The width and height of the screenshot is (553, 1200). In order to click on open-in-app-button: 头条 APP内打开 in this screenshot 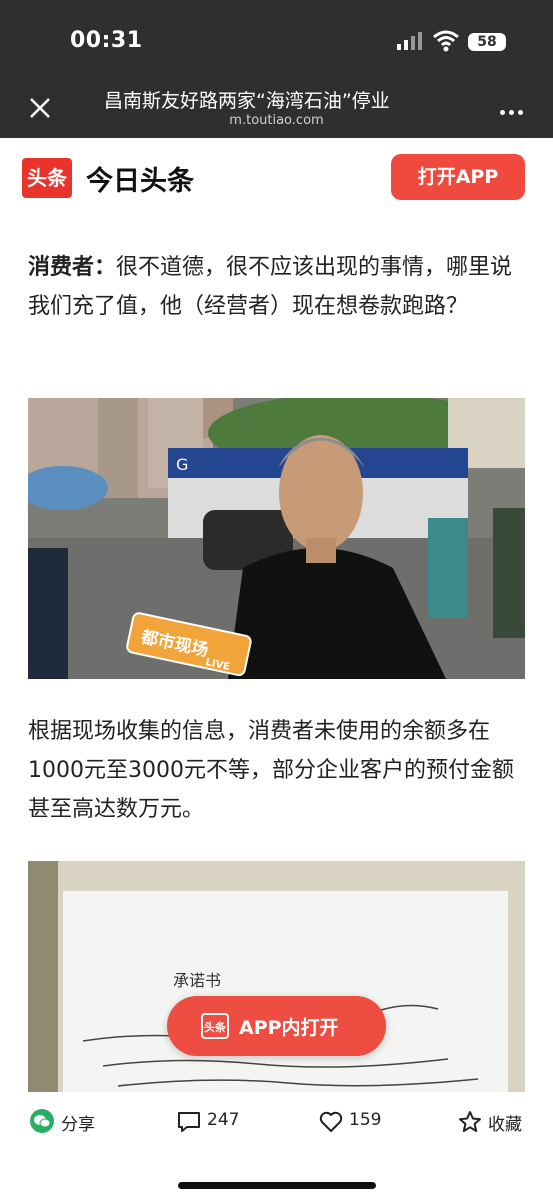, I will do `click(276, 1026)`.